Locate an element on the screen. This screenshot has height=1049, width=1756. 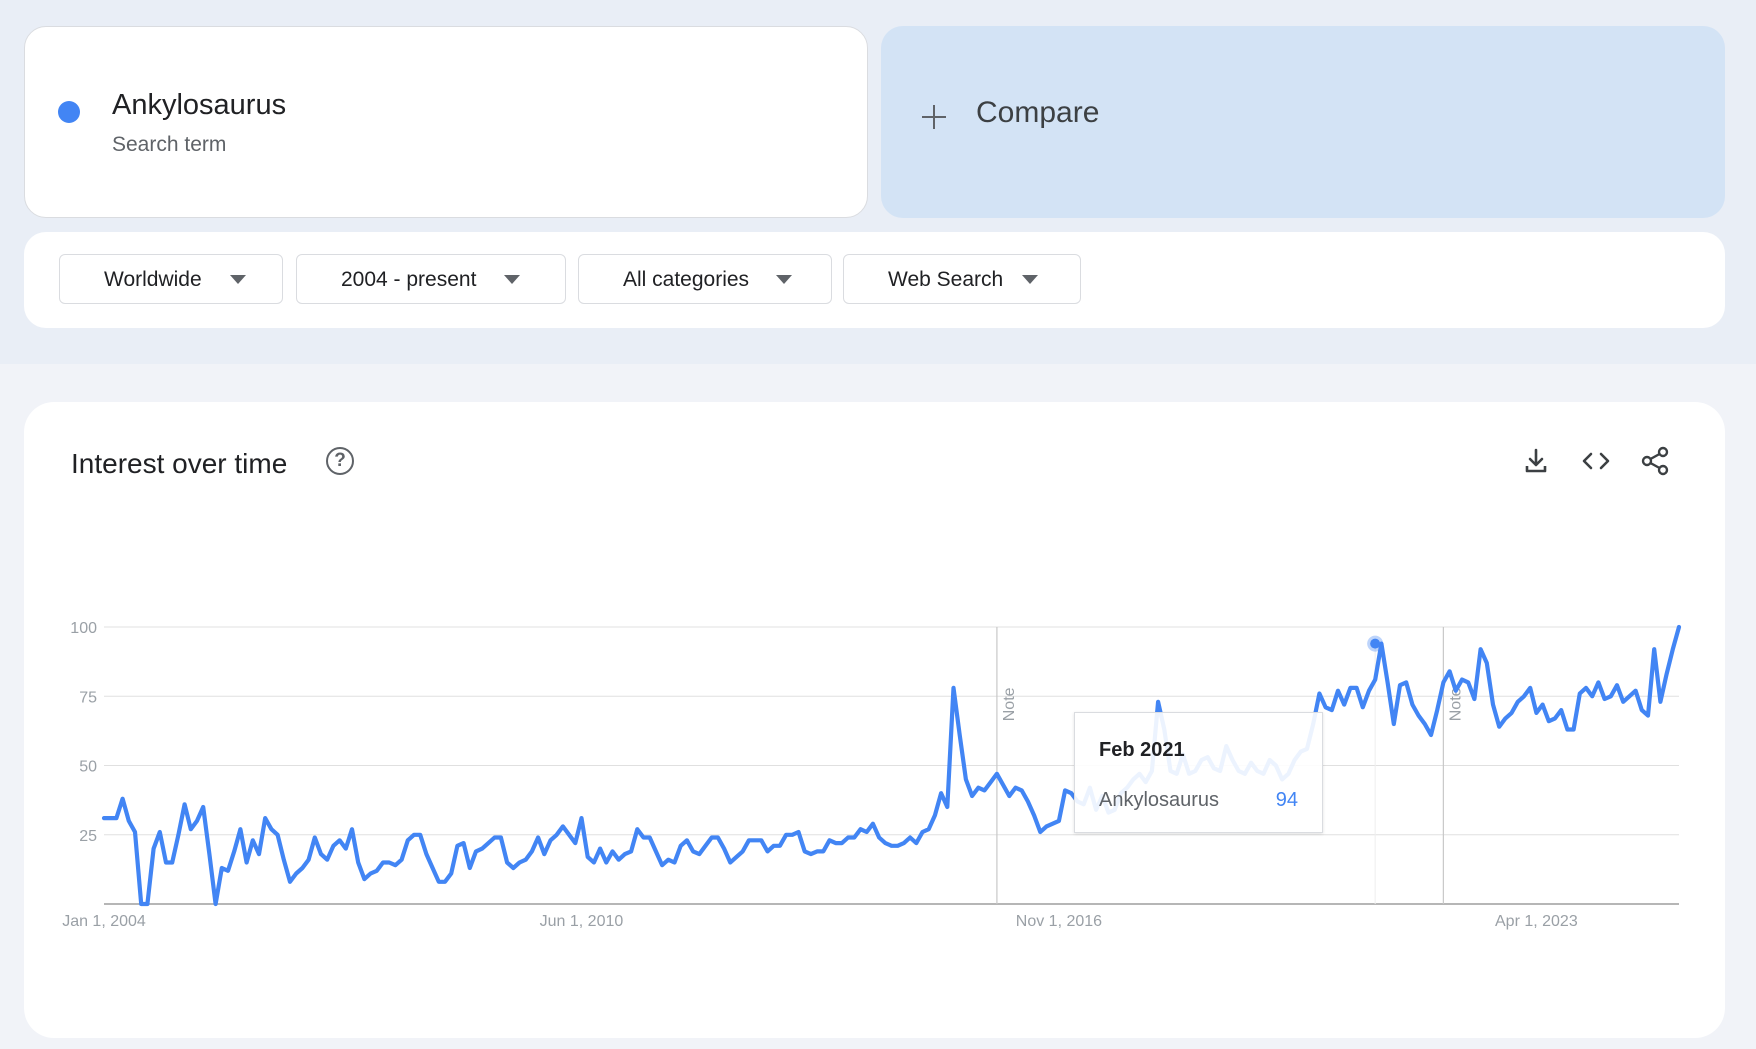
chart-tooltip: Feb 2021 Ankylosaurus 94 is located at coordinates (1198, 772).